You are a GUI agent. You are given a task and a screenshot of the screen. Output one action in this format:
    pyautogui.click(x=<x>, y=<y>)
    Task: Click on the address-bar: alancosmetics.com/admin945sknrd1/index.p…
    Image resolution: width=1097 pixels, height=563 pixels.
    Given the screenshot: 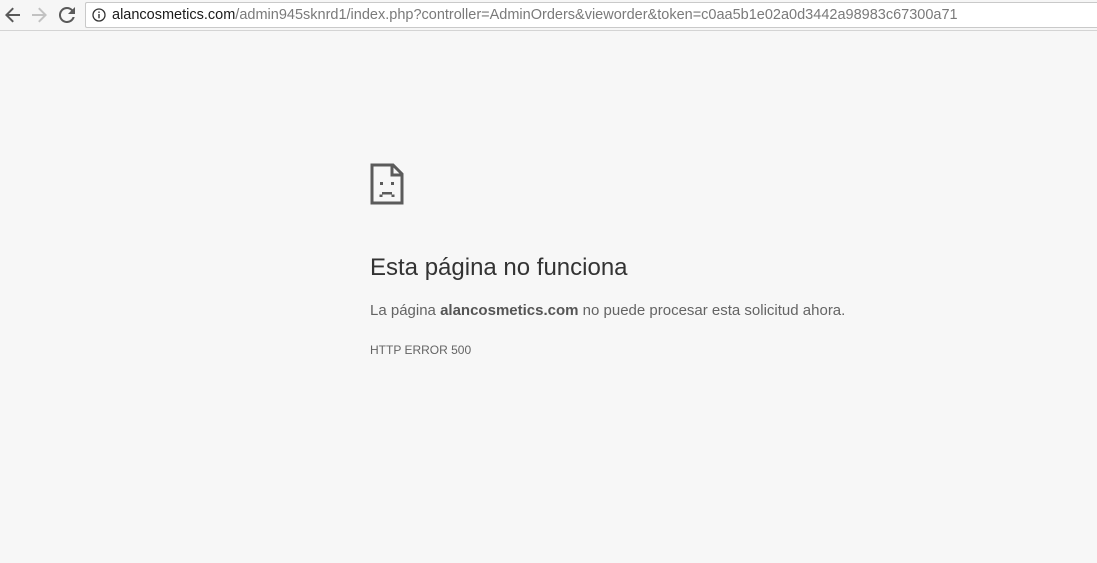 What is the action you would take?
    pyautogui.click(x=591, y=15)
    